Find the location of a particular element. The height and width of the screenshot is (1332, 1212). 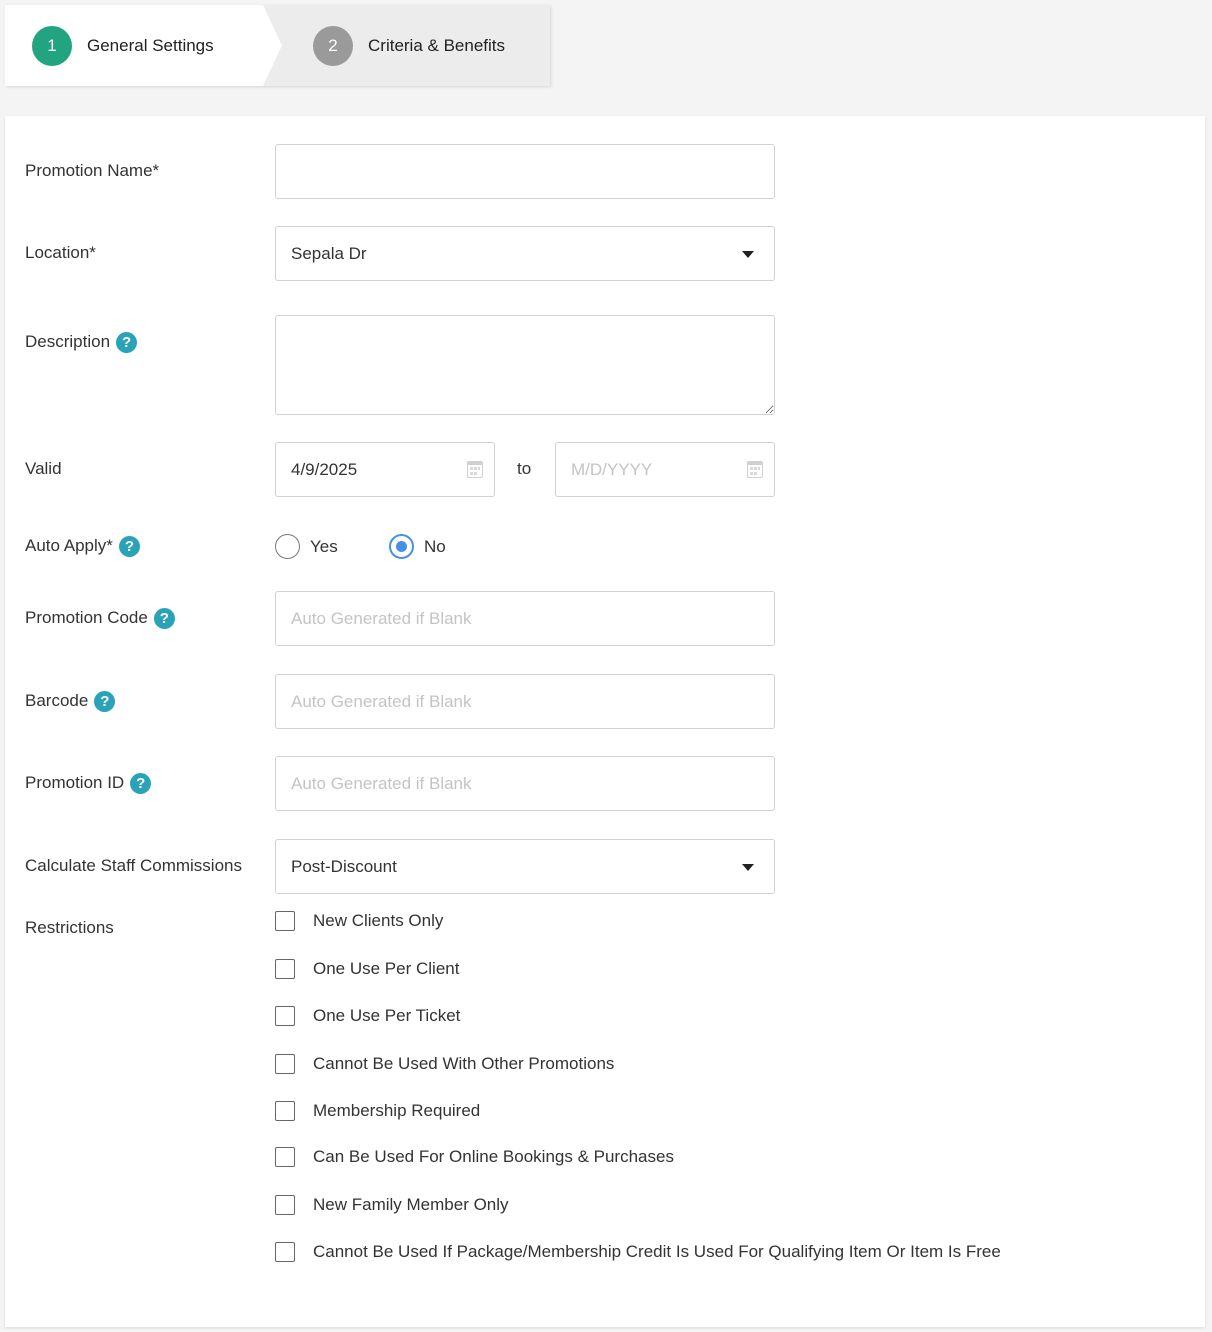

checkbox-label: One Use Per Client is located at coordinates (386, 968).